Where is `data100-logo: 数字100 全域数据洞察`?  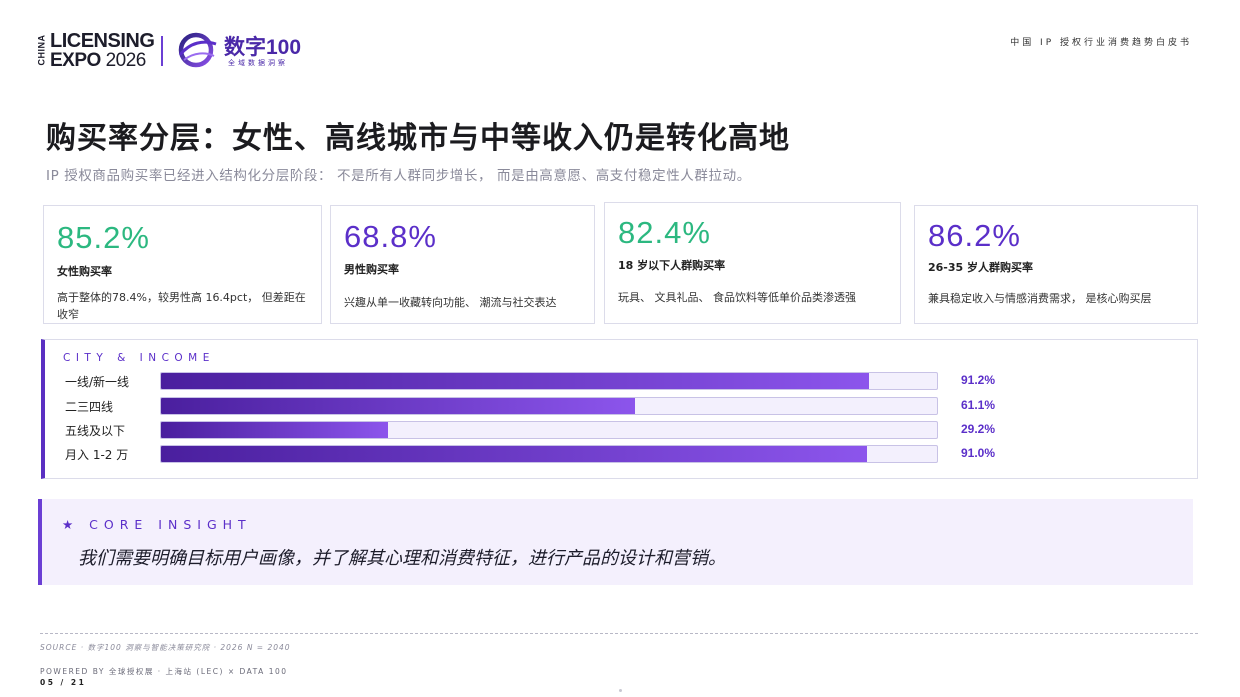 data100-logo: 数字100 全域数据洞察 is located at coordinates (246, 50).